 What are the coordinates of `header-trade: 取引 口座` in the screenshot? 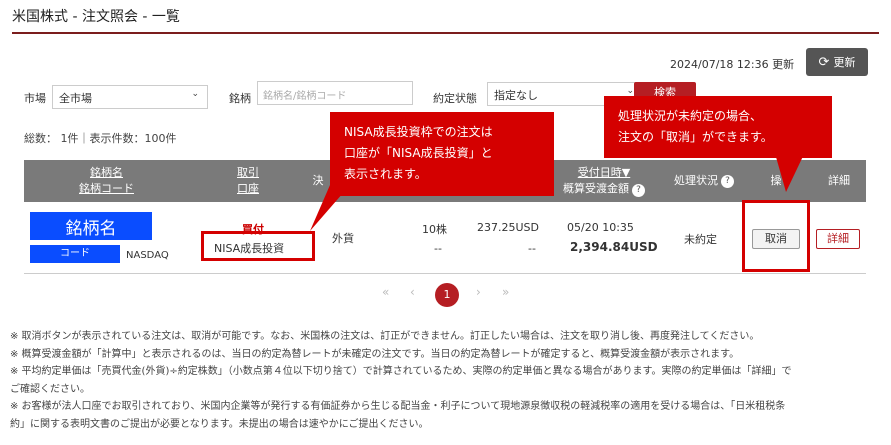 It's located at (248, 181).